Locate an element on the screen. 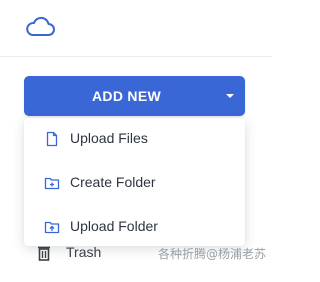 The height and width of the screenshot is (282, 320). menu-item-label: Upload Folder is located at coordinates (114, 226).